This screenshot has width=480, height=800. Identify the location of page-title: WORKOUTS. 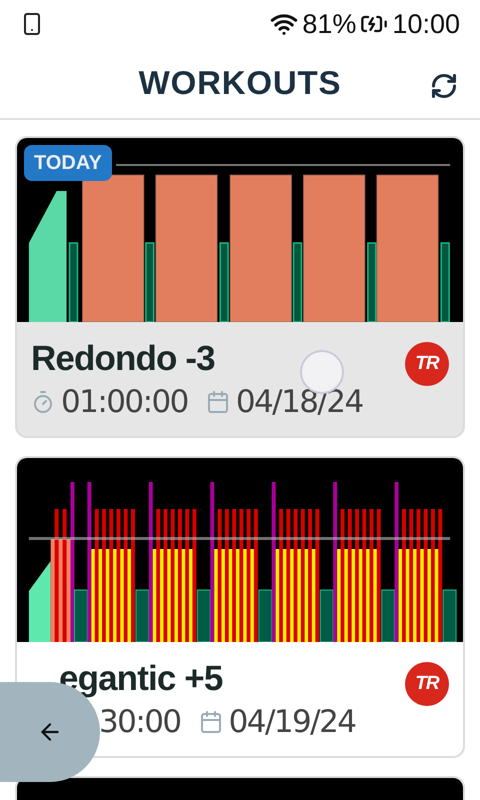
(240, 83).